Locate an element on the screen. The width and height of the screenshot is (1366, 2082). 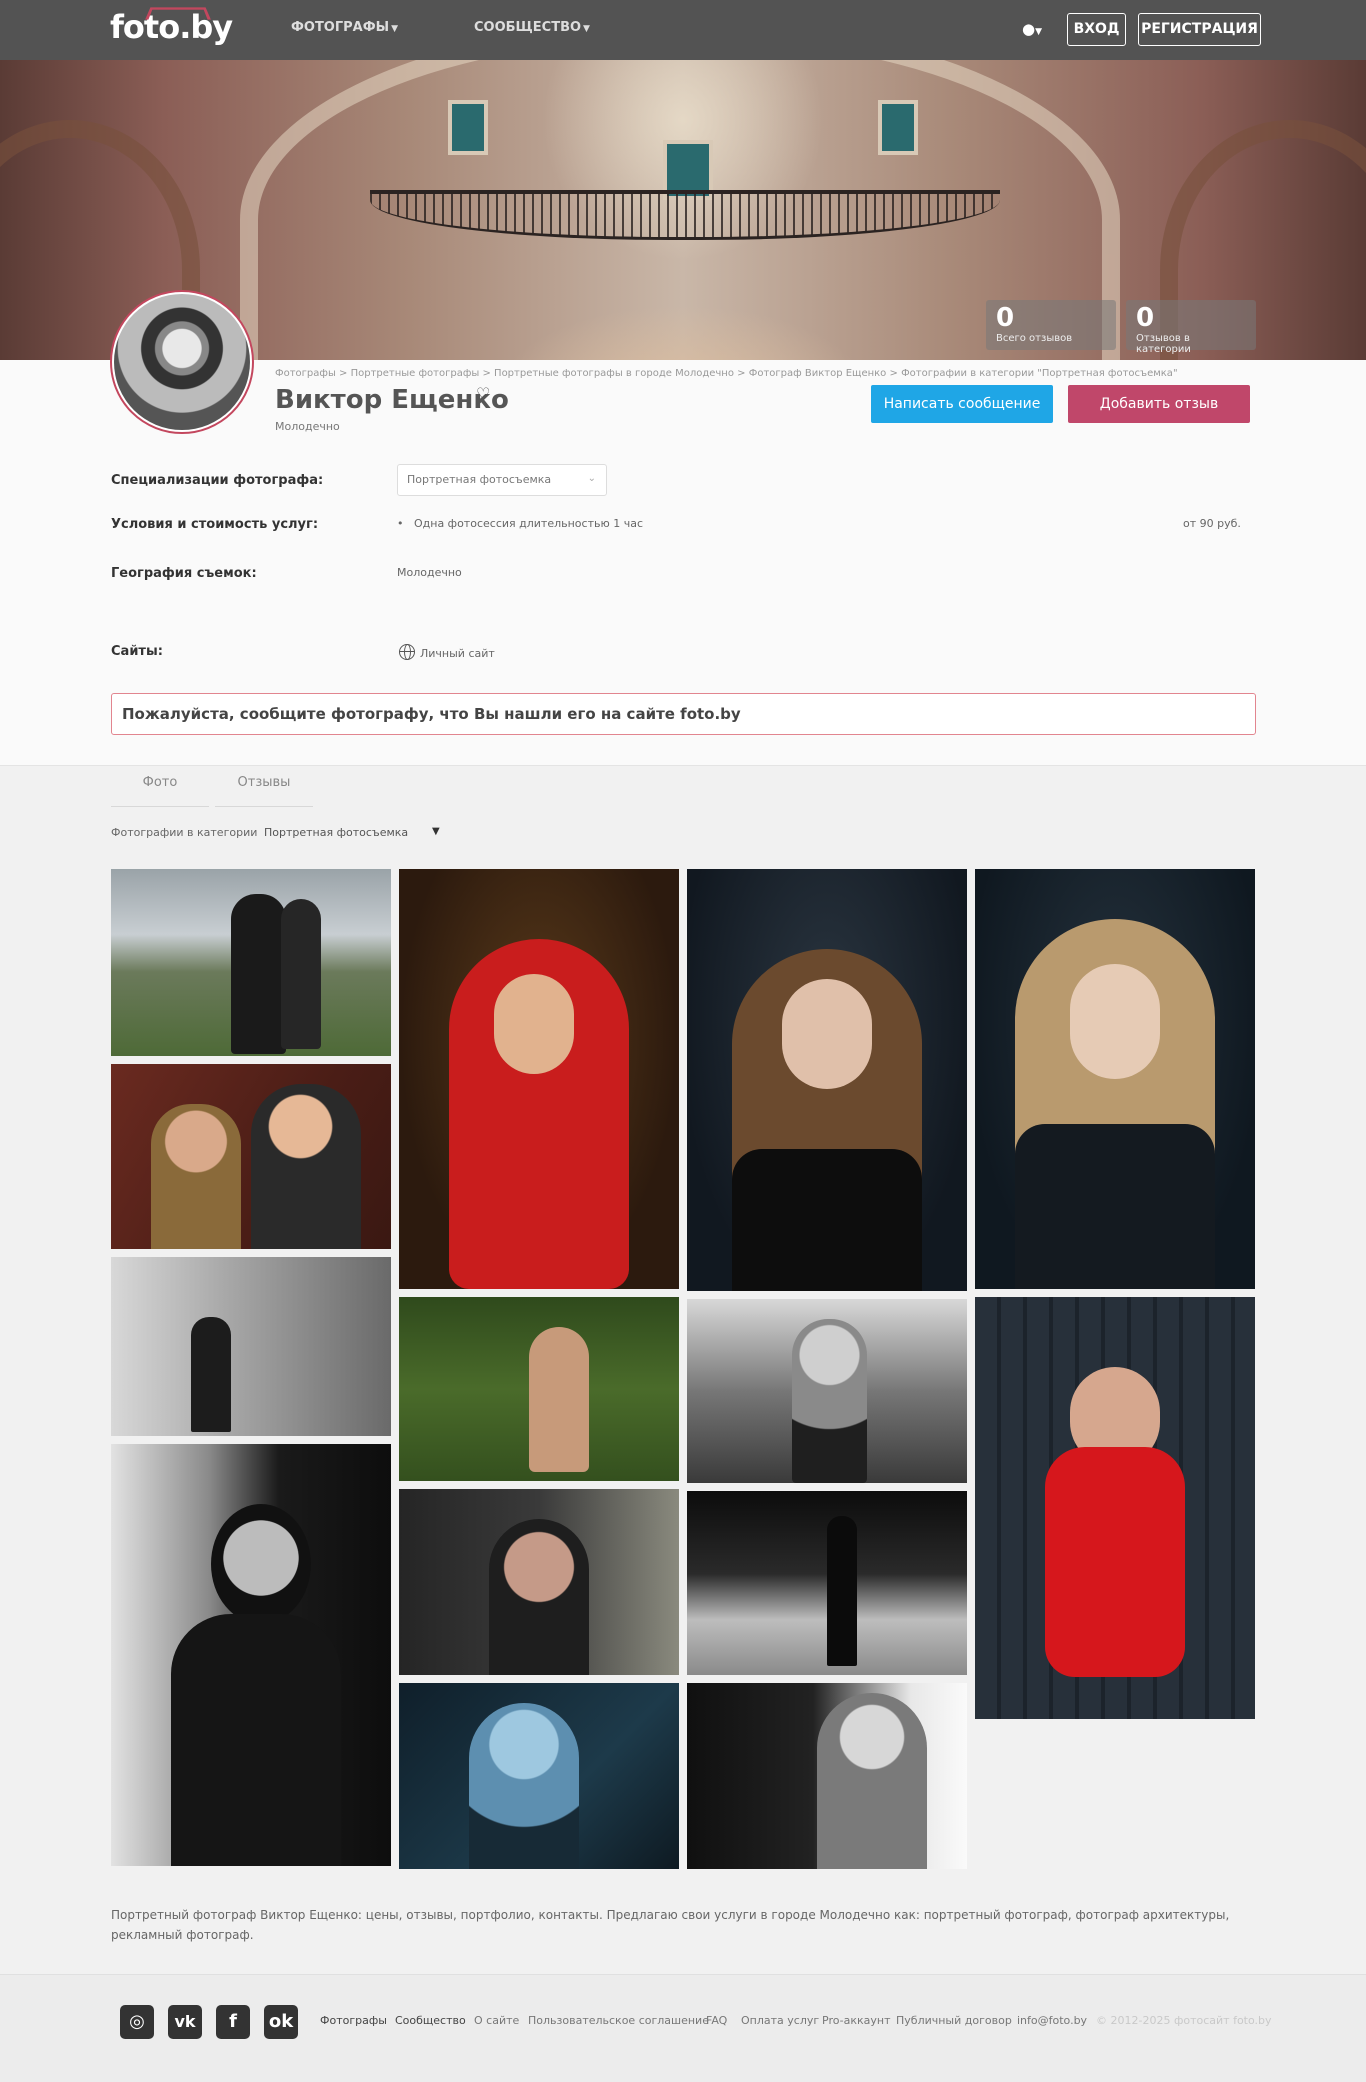
footer-link-community: Сообщество is located at coordinates (430, 2020).